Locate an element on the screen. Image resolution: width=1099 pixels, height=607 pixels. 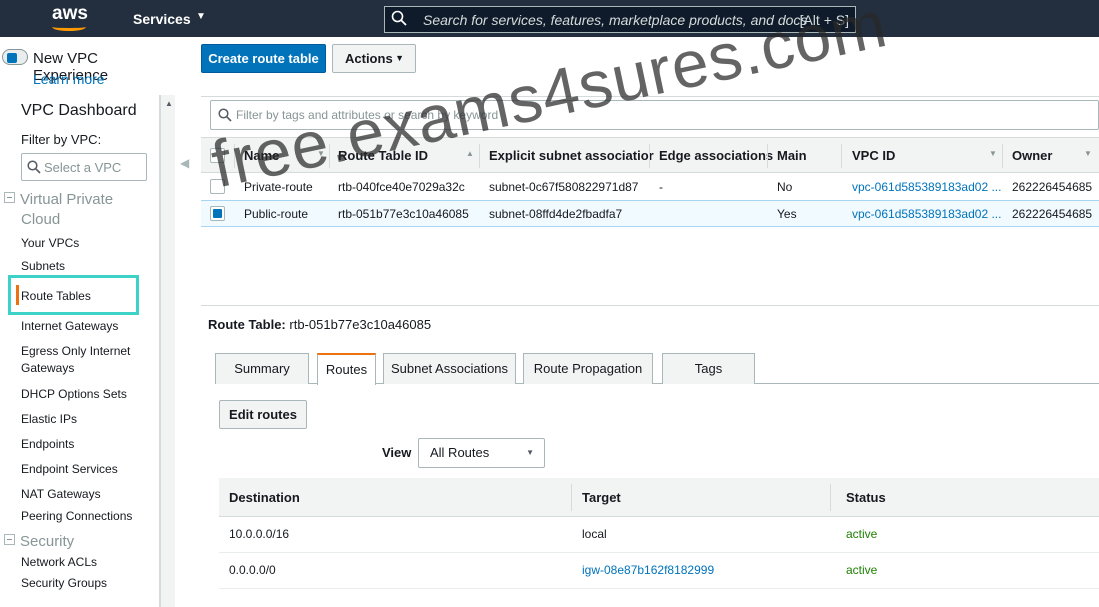
route-table-heading: Route Table: rtb-051b77e3c10a46085 is located at coordinates (319, 324).